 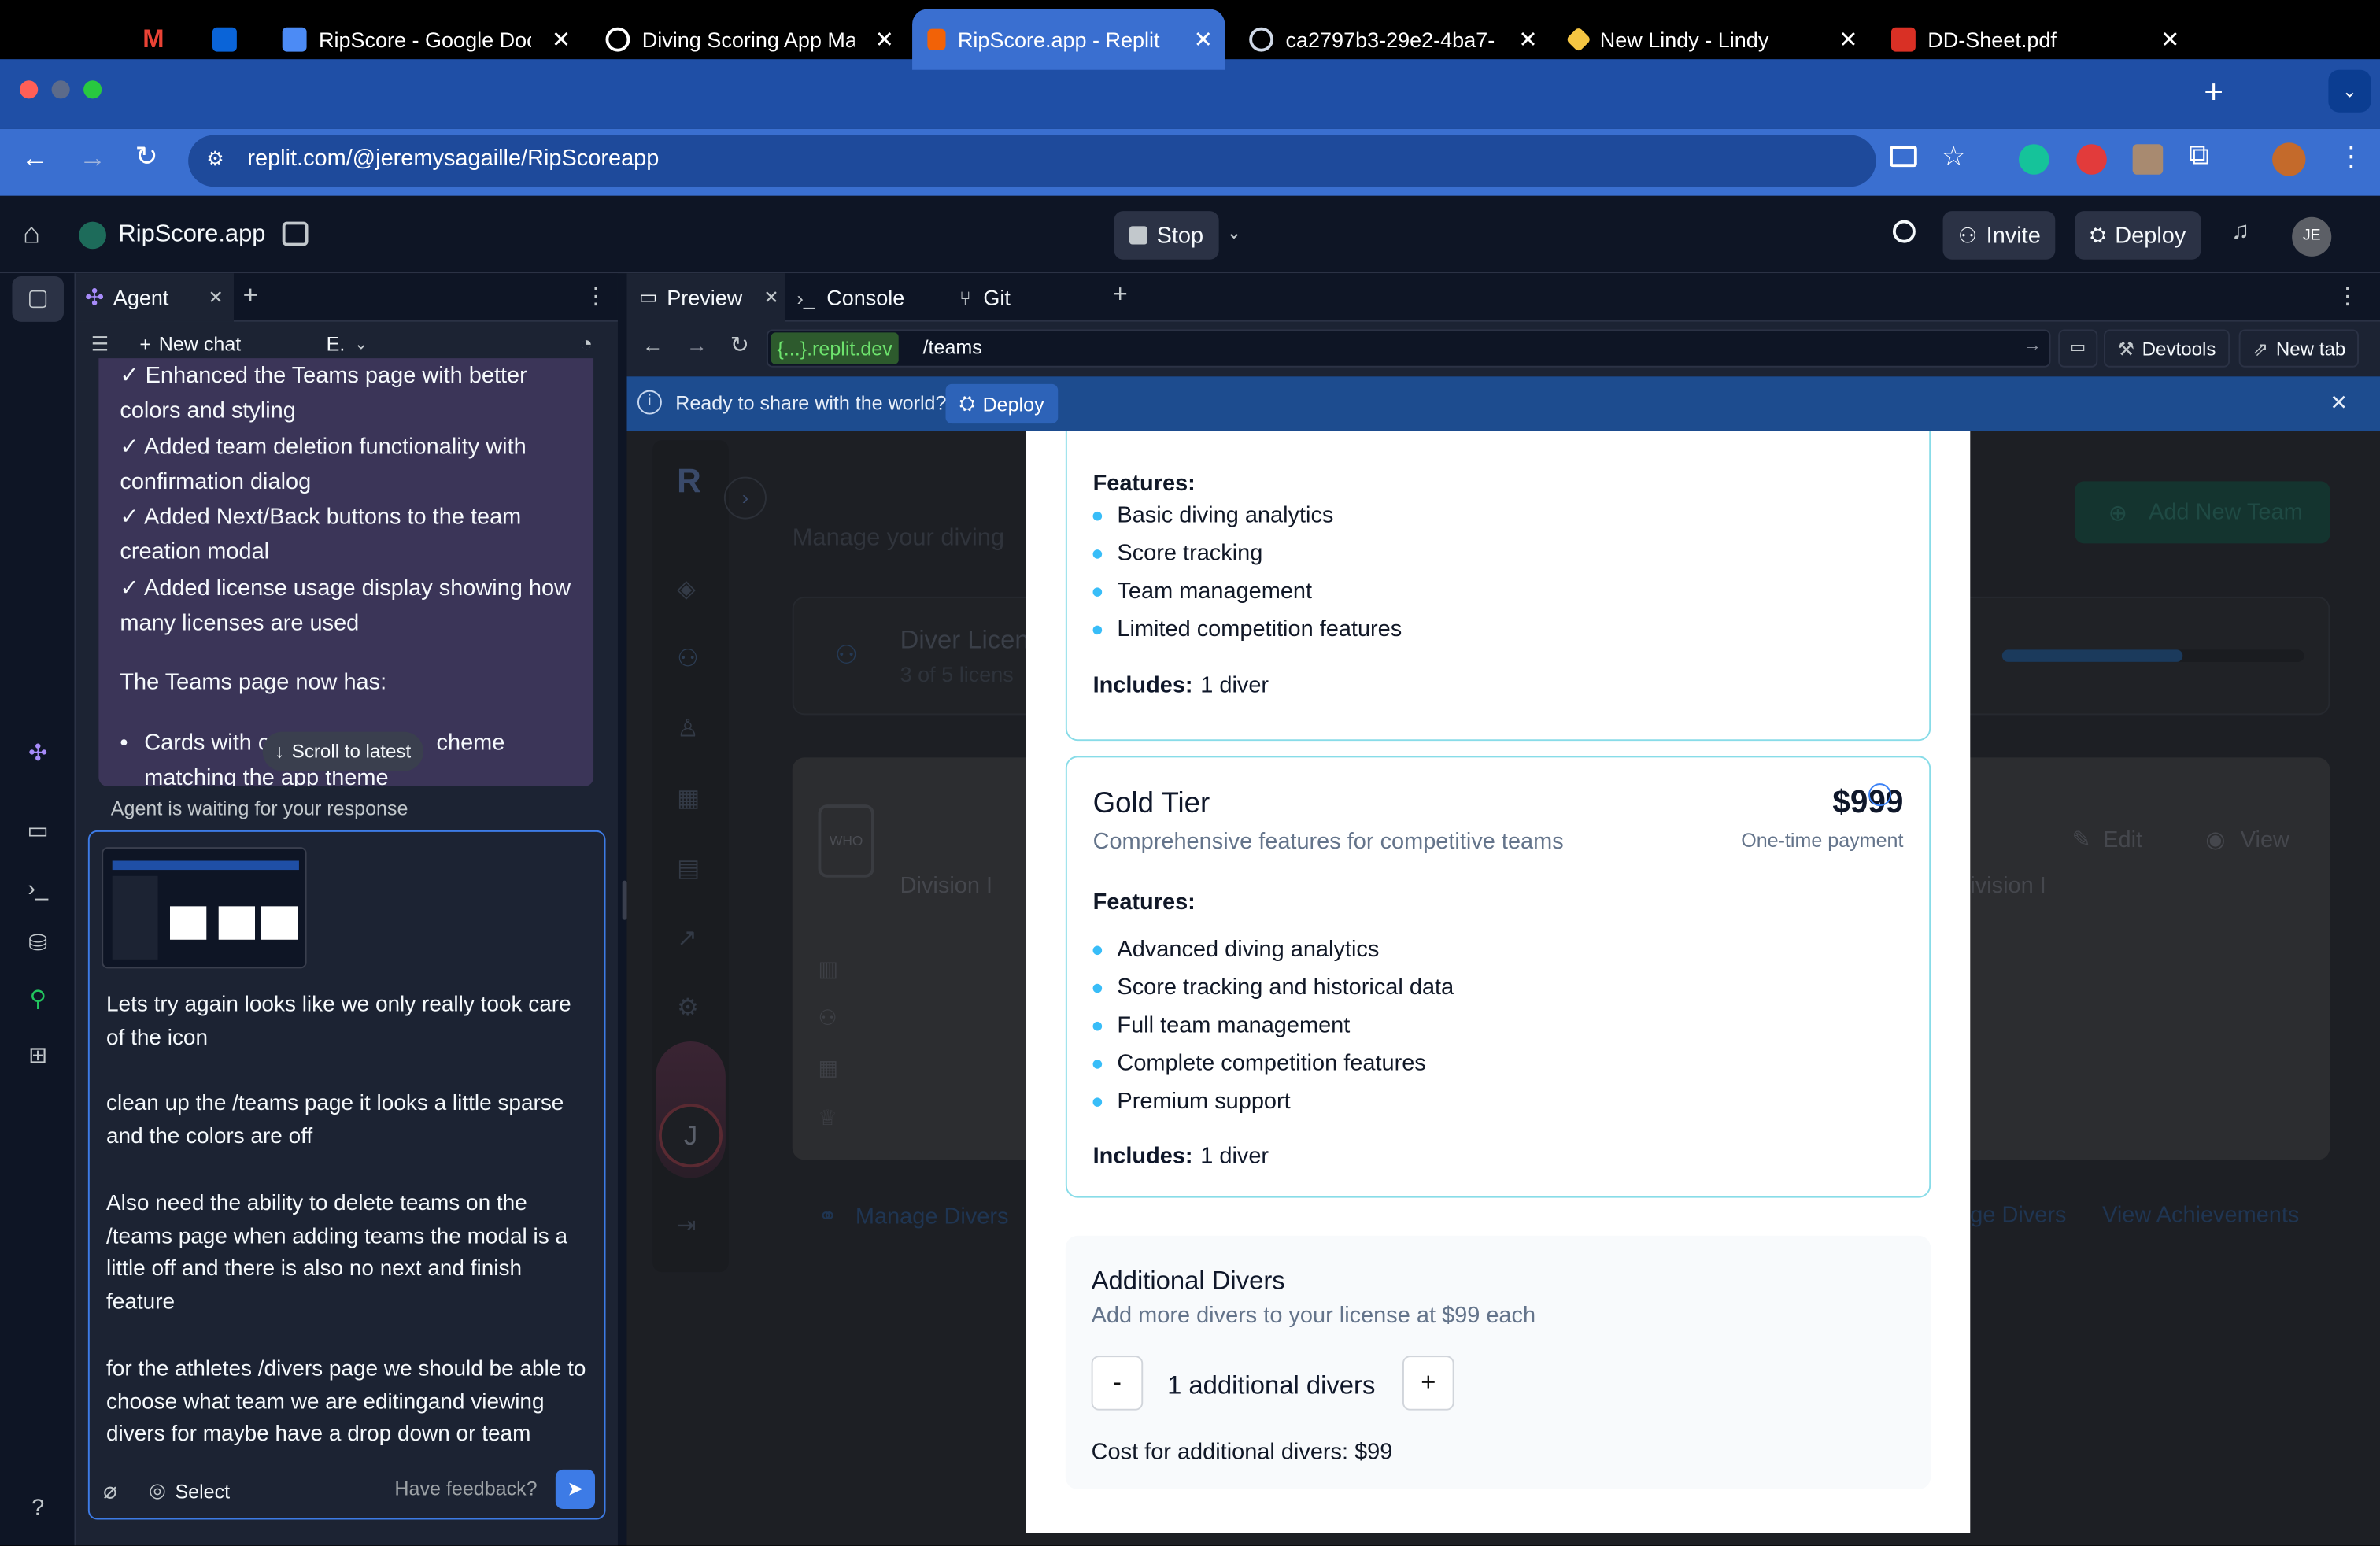 What do you see at coordinates (1002, 403) in the screenshot?
I see `banner-deploy-button: ⛭ Deploy` at bounding box center [1002, 403].